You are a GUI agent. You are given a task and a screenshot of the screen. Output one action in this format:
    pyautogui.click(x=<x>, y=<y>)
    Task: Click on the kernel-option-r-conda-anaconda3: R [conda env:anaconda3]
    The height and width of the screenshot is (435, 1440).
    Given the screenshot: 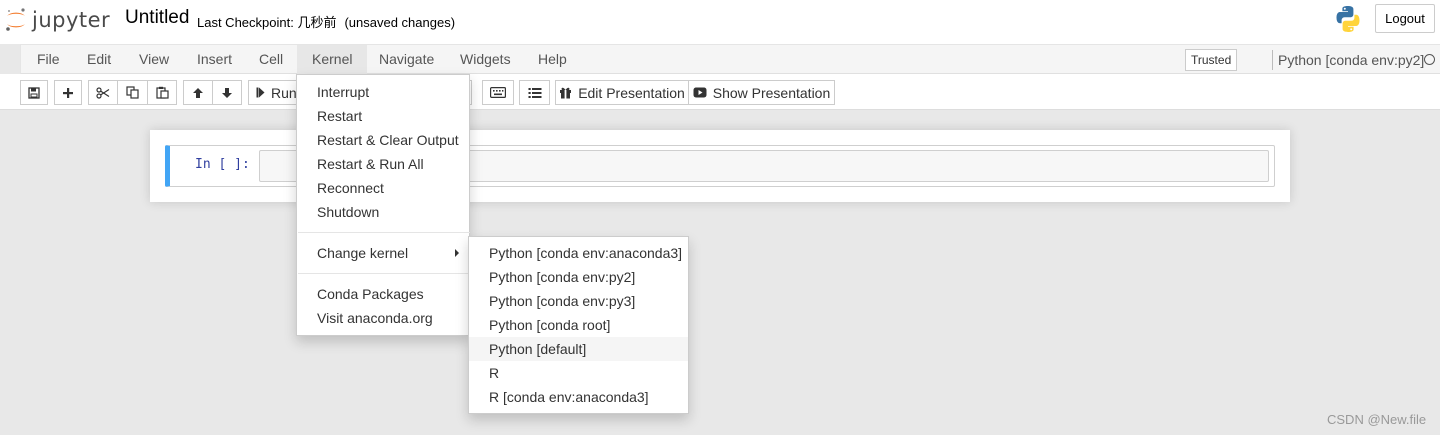 What is the action you would take?
    pyautogui.click(x=578, y=397)
    